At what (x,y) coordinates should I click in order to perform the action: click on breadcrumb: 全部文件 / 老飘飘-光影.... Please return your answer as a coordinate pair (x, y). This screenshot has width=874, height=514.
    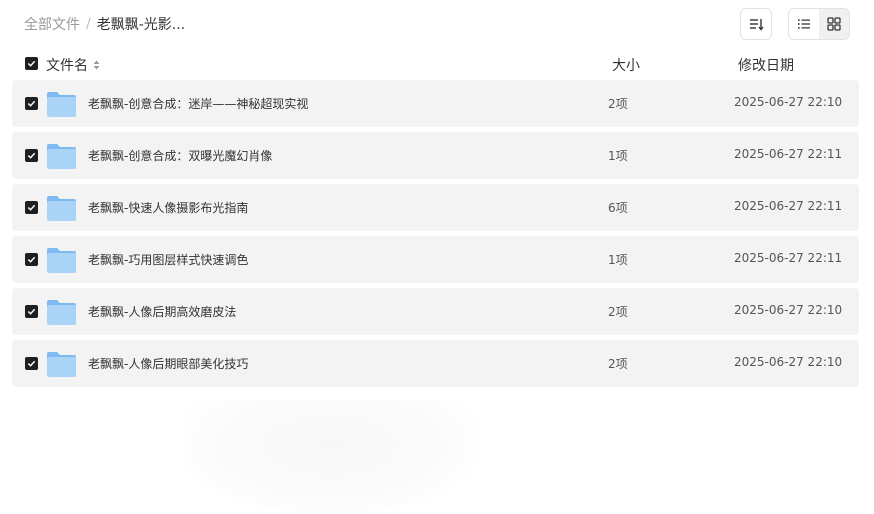
    Looking at the image, I should click on (104, 24).